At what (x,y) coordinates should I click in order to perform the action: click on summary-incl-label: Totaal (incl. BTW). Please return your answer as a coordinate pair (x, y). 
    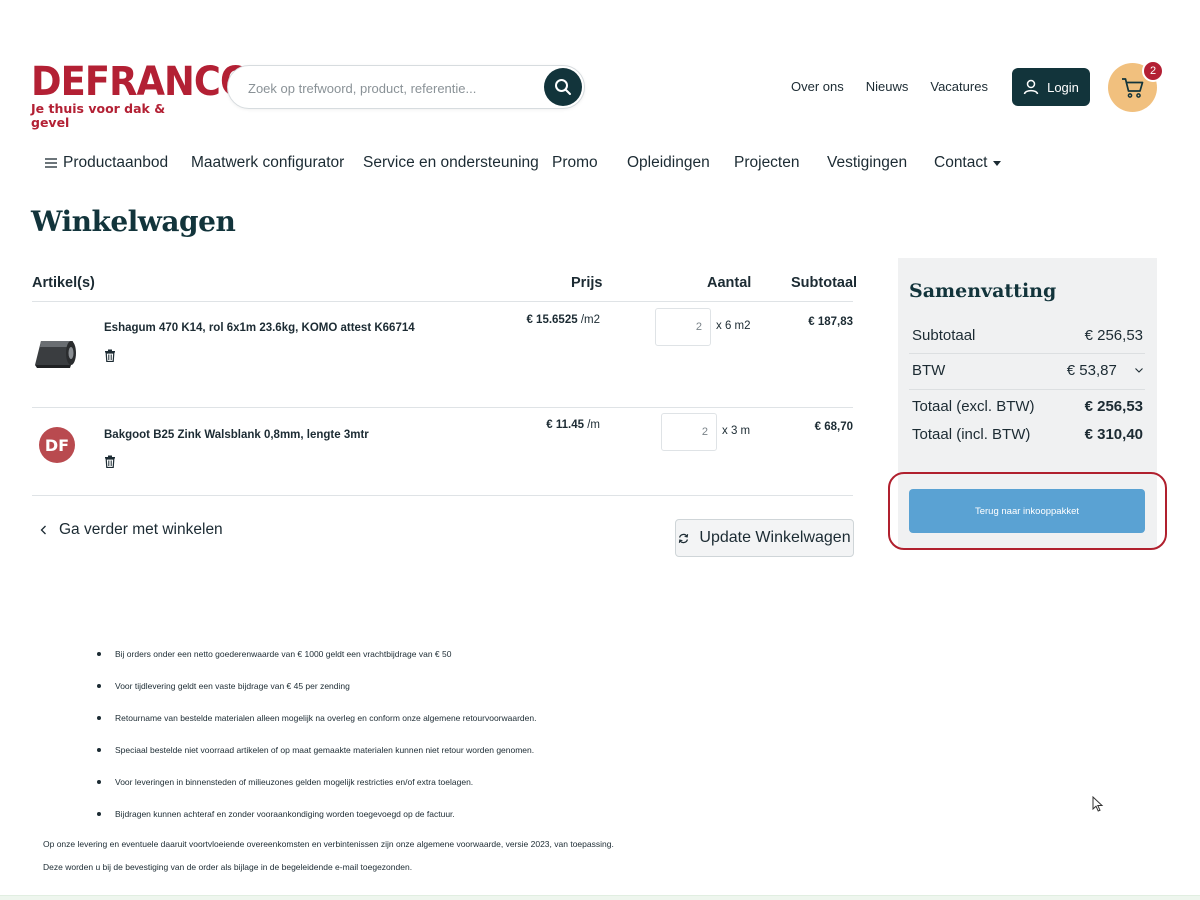
    Looking at the image, I should click on (971, 434).